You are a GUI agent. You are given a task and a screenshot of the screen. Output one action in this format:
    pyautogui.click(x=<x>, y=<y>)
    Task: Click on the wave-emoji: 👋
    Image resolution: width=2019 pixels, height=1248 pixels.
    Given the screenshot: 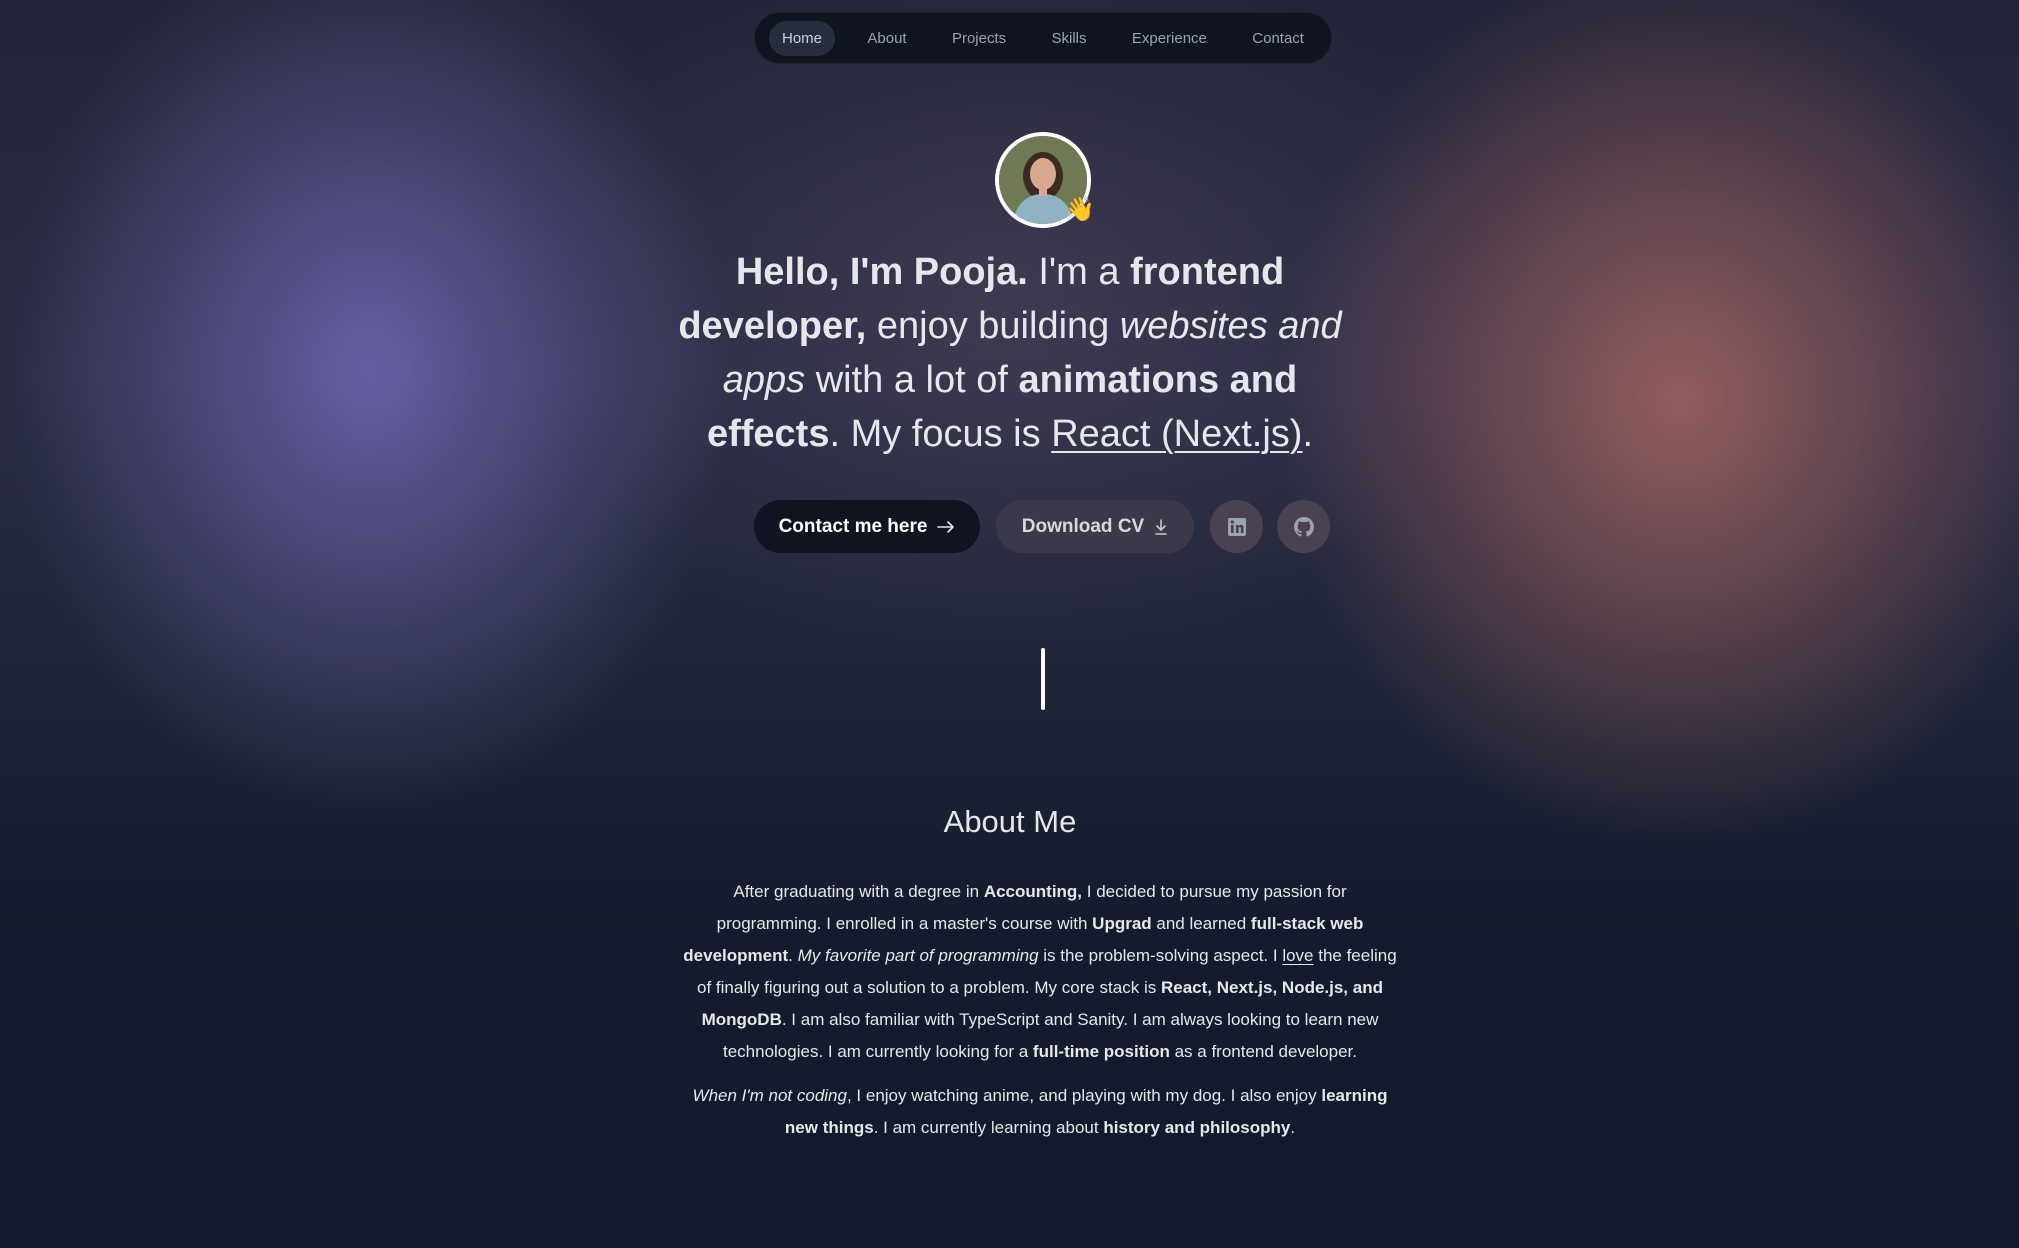 What is the action you would take?
    pyautogui.click(x=1080, y=209)
    